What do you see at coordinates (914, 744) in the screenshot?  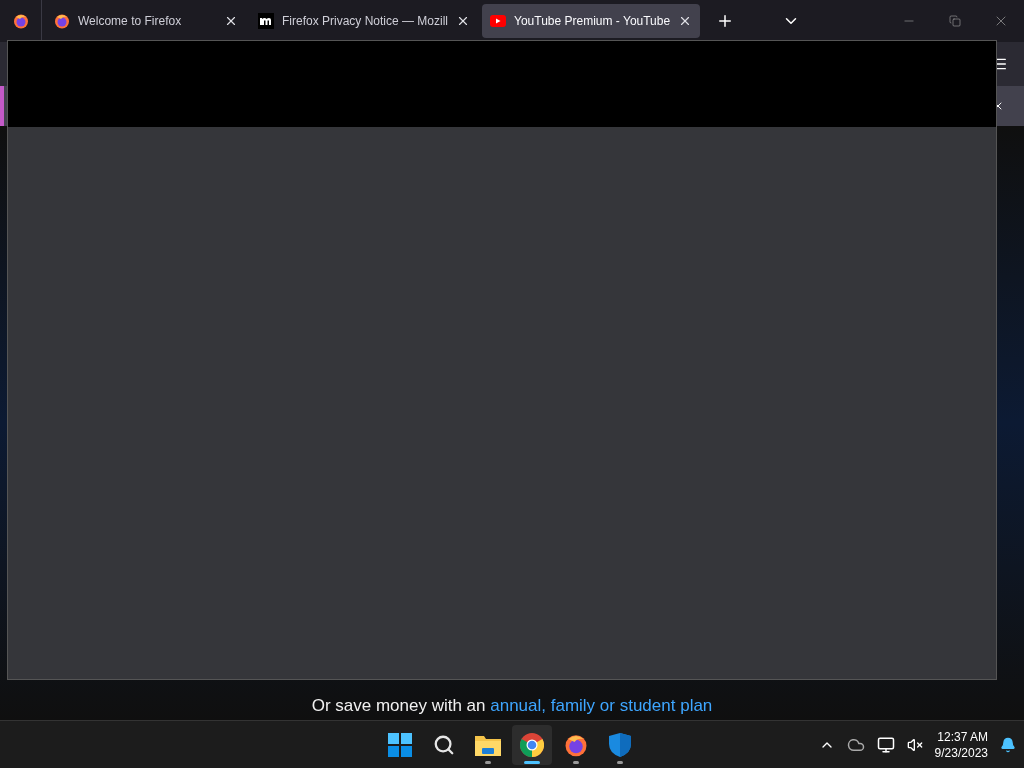 I see `muted-speaker-icon` at bounding box center [914, 744].